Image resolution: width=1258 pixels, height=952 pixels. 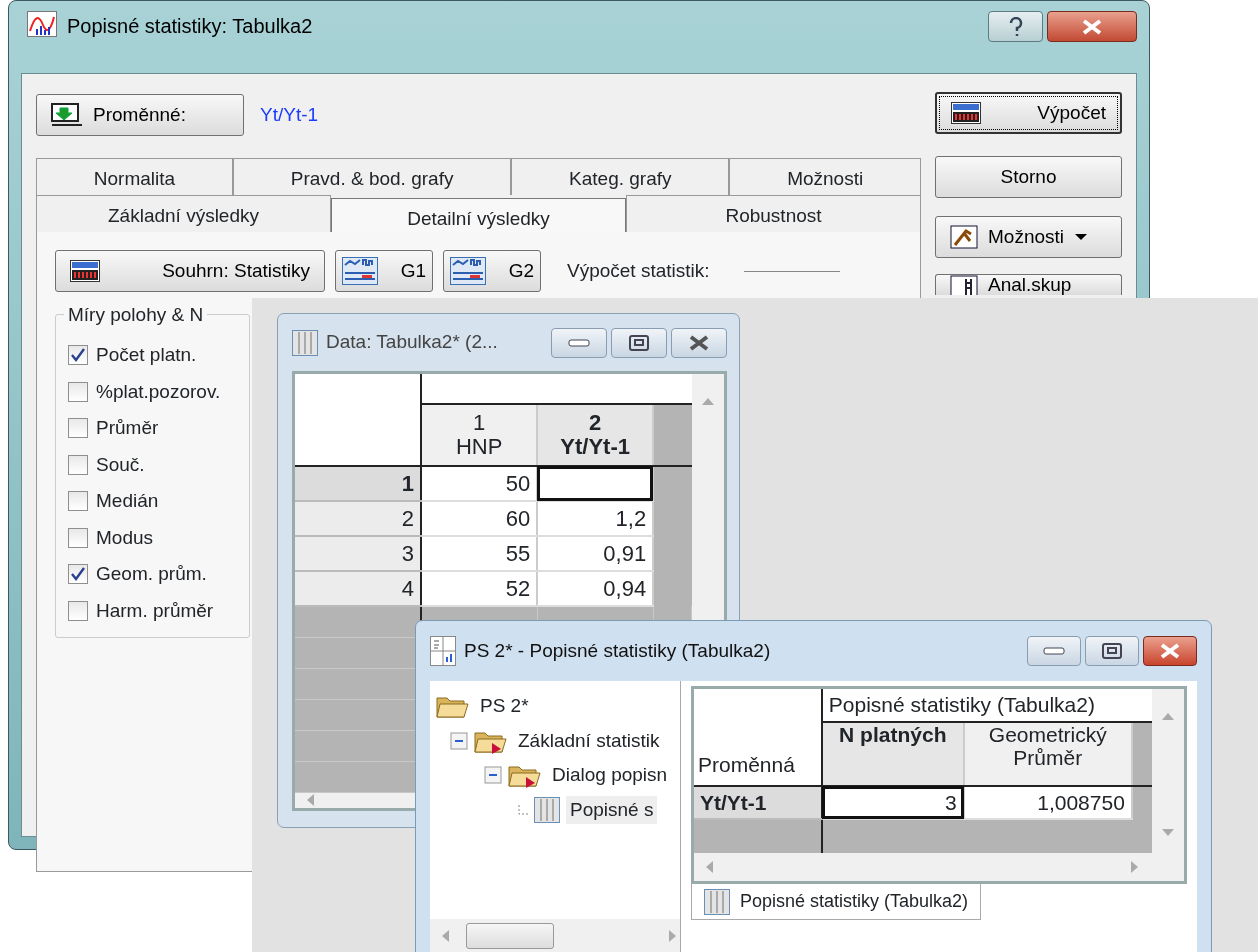 What do you see at coordinates (617, 650) in the screenshot?
I see `window-title: PS 2* - Popisné statistiky (Tabulka2)` at bounding box center [617, 650].